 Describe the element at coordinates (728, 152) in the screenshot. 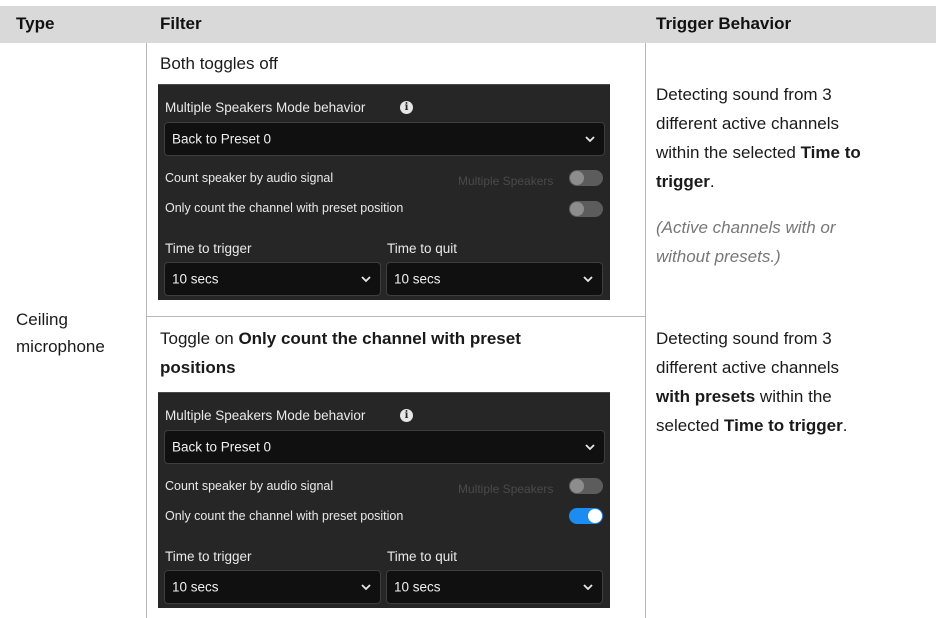

I see `trigger-text: within the selected` at that location.